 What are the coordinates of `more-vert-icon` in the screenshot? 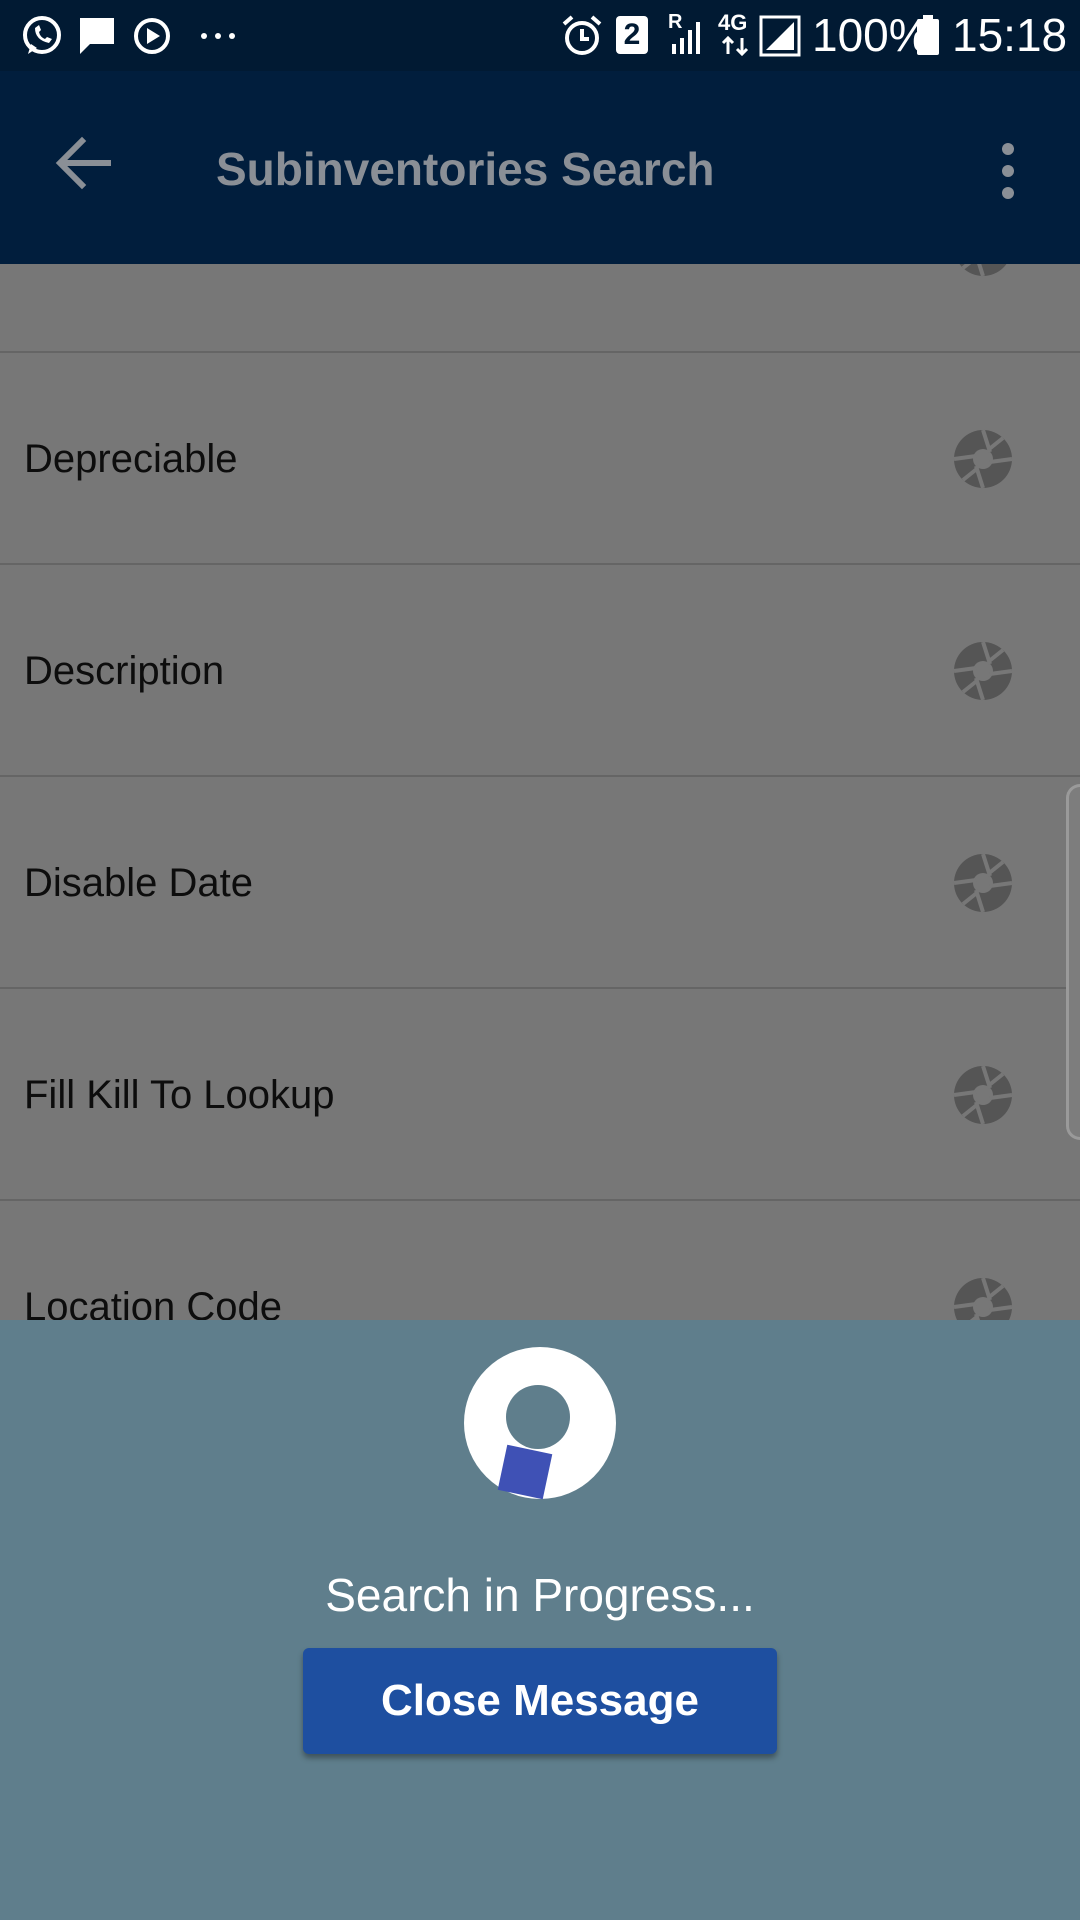 It's located at (1008, 171).